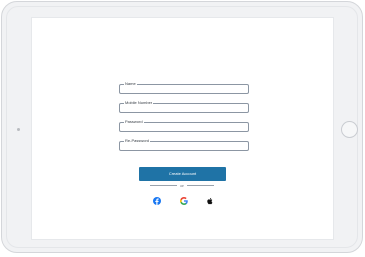 This screenshot has height=257, width=365. What do you see at coordinates (182, 174) in the screenshot?
I see `create-account-button: Create Account` at bounding box center [182, 174].